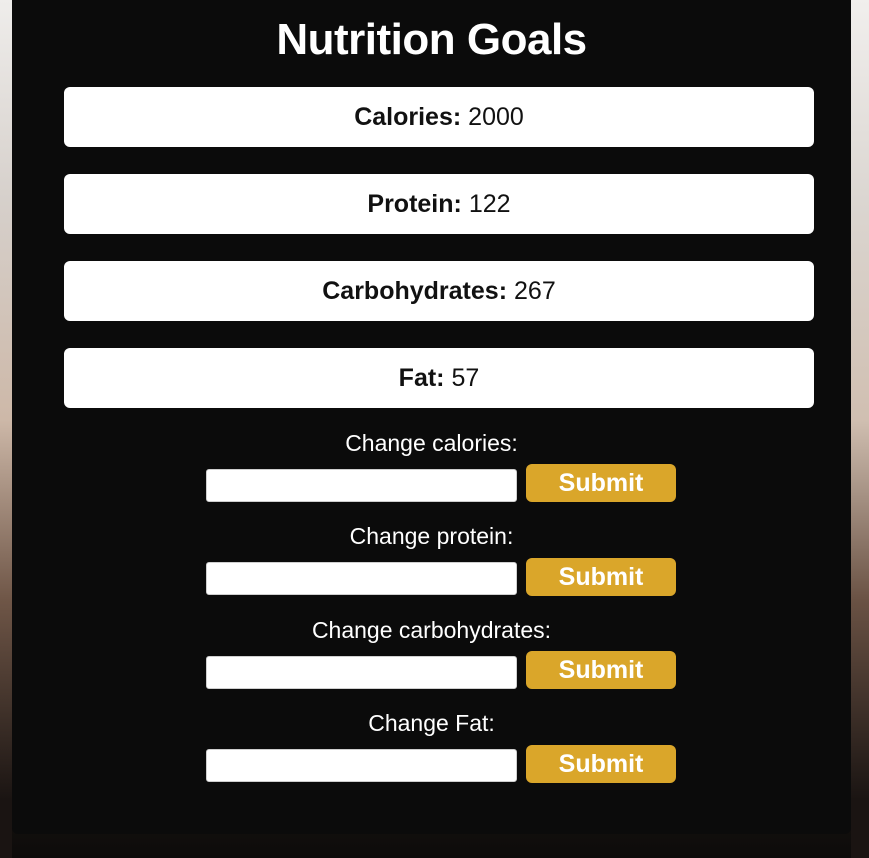 This screenshot has height=858, width=869. I want to click on protein-goal-card: Protein: 122, so click(439, 204).